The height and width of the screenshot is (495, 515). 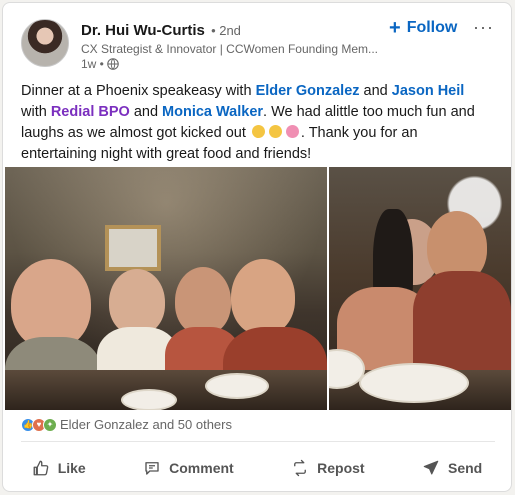 I want to click on thumbs-up-icon, so click(x=41, y=468).